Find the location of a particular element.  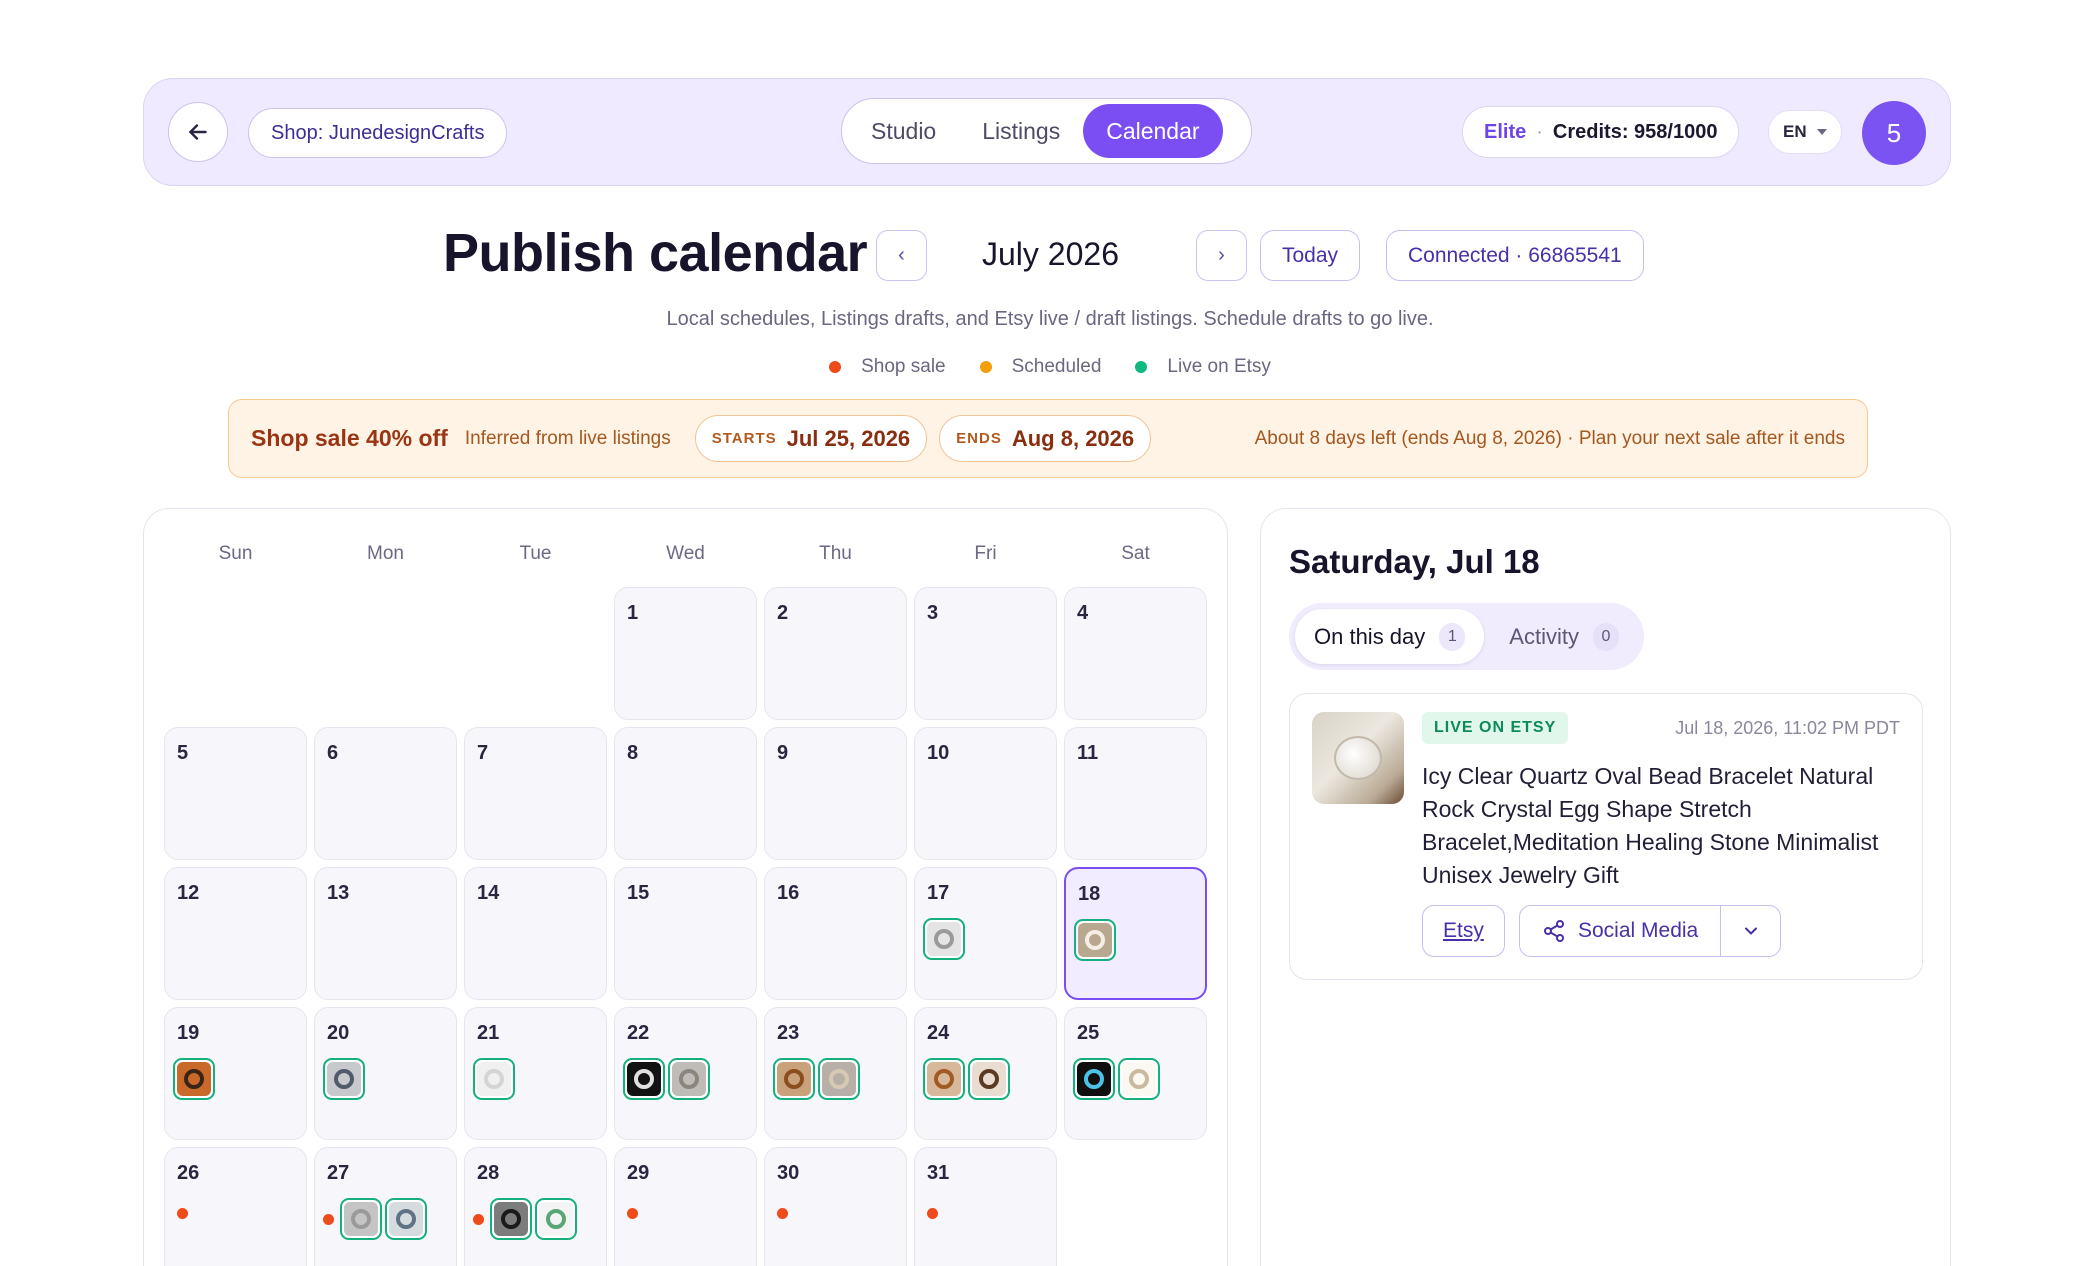

tab-listings: Listings is located at coordinates (1021, 131).